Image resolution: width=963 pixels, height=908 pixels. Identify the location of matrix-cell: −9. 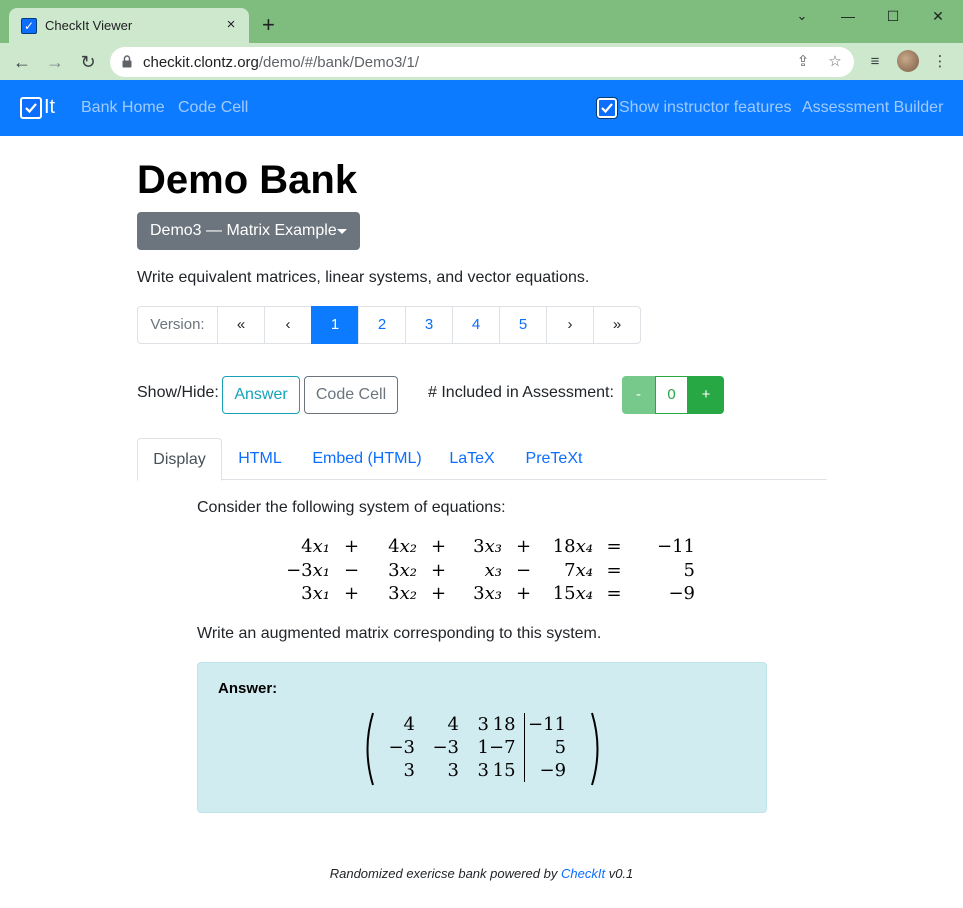
(553, 770).